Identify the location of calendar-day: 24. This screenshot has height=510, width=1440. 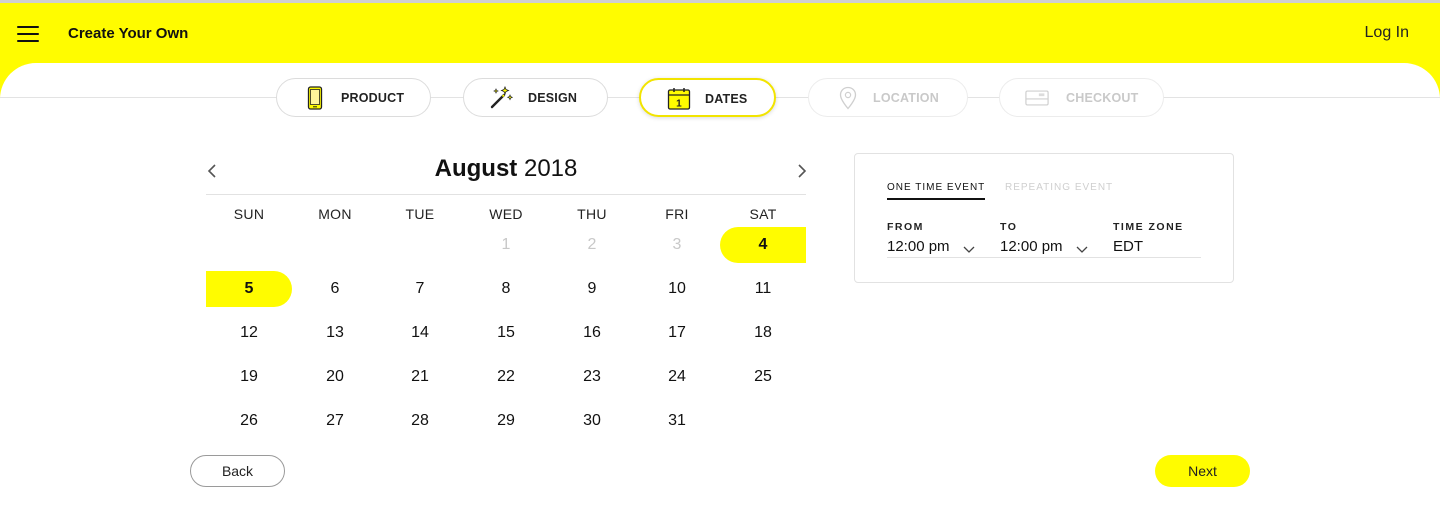
(677, 377).